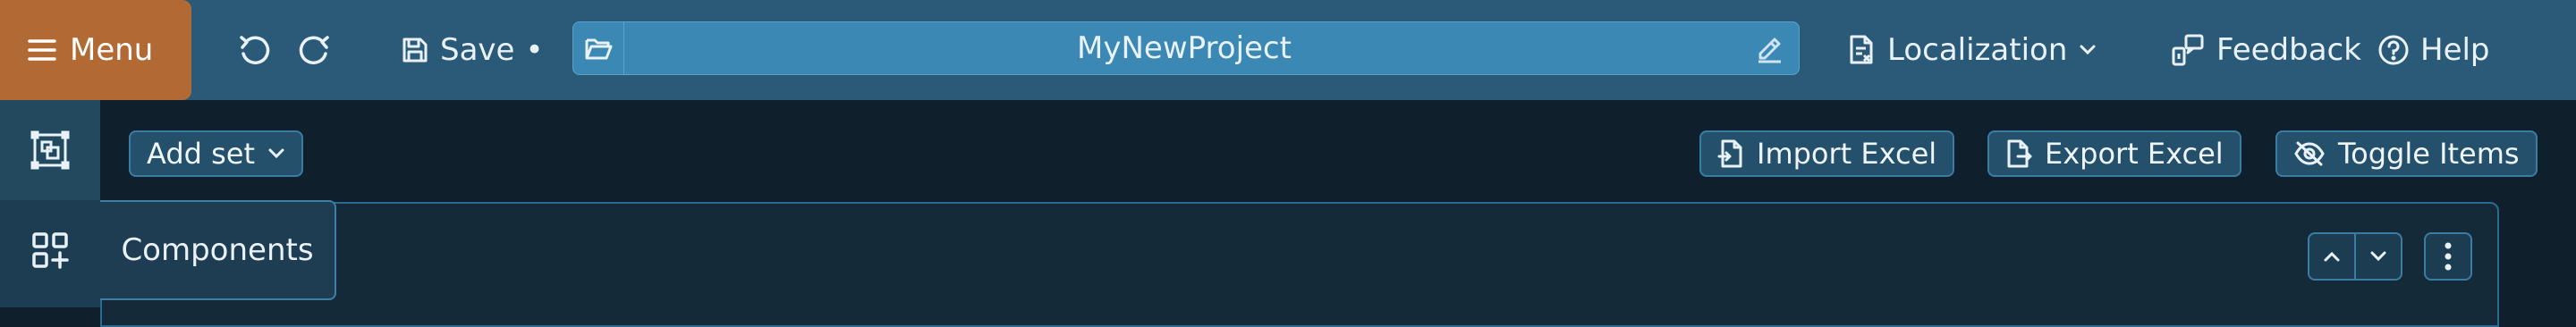  I want to click on eye-off-icon, so click(2309, 153).